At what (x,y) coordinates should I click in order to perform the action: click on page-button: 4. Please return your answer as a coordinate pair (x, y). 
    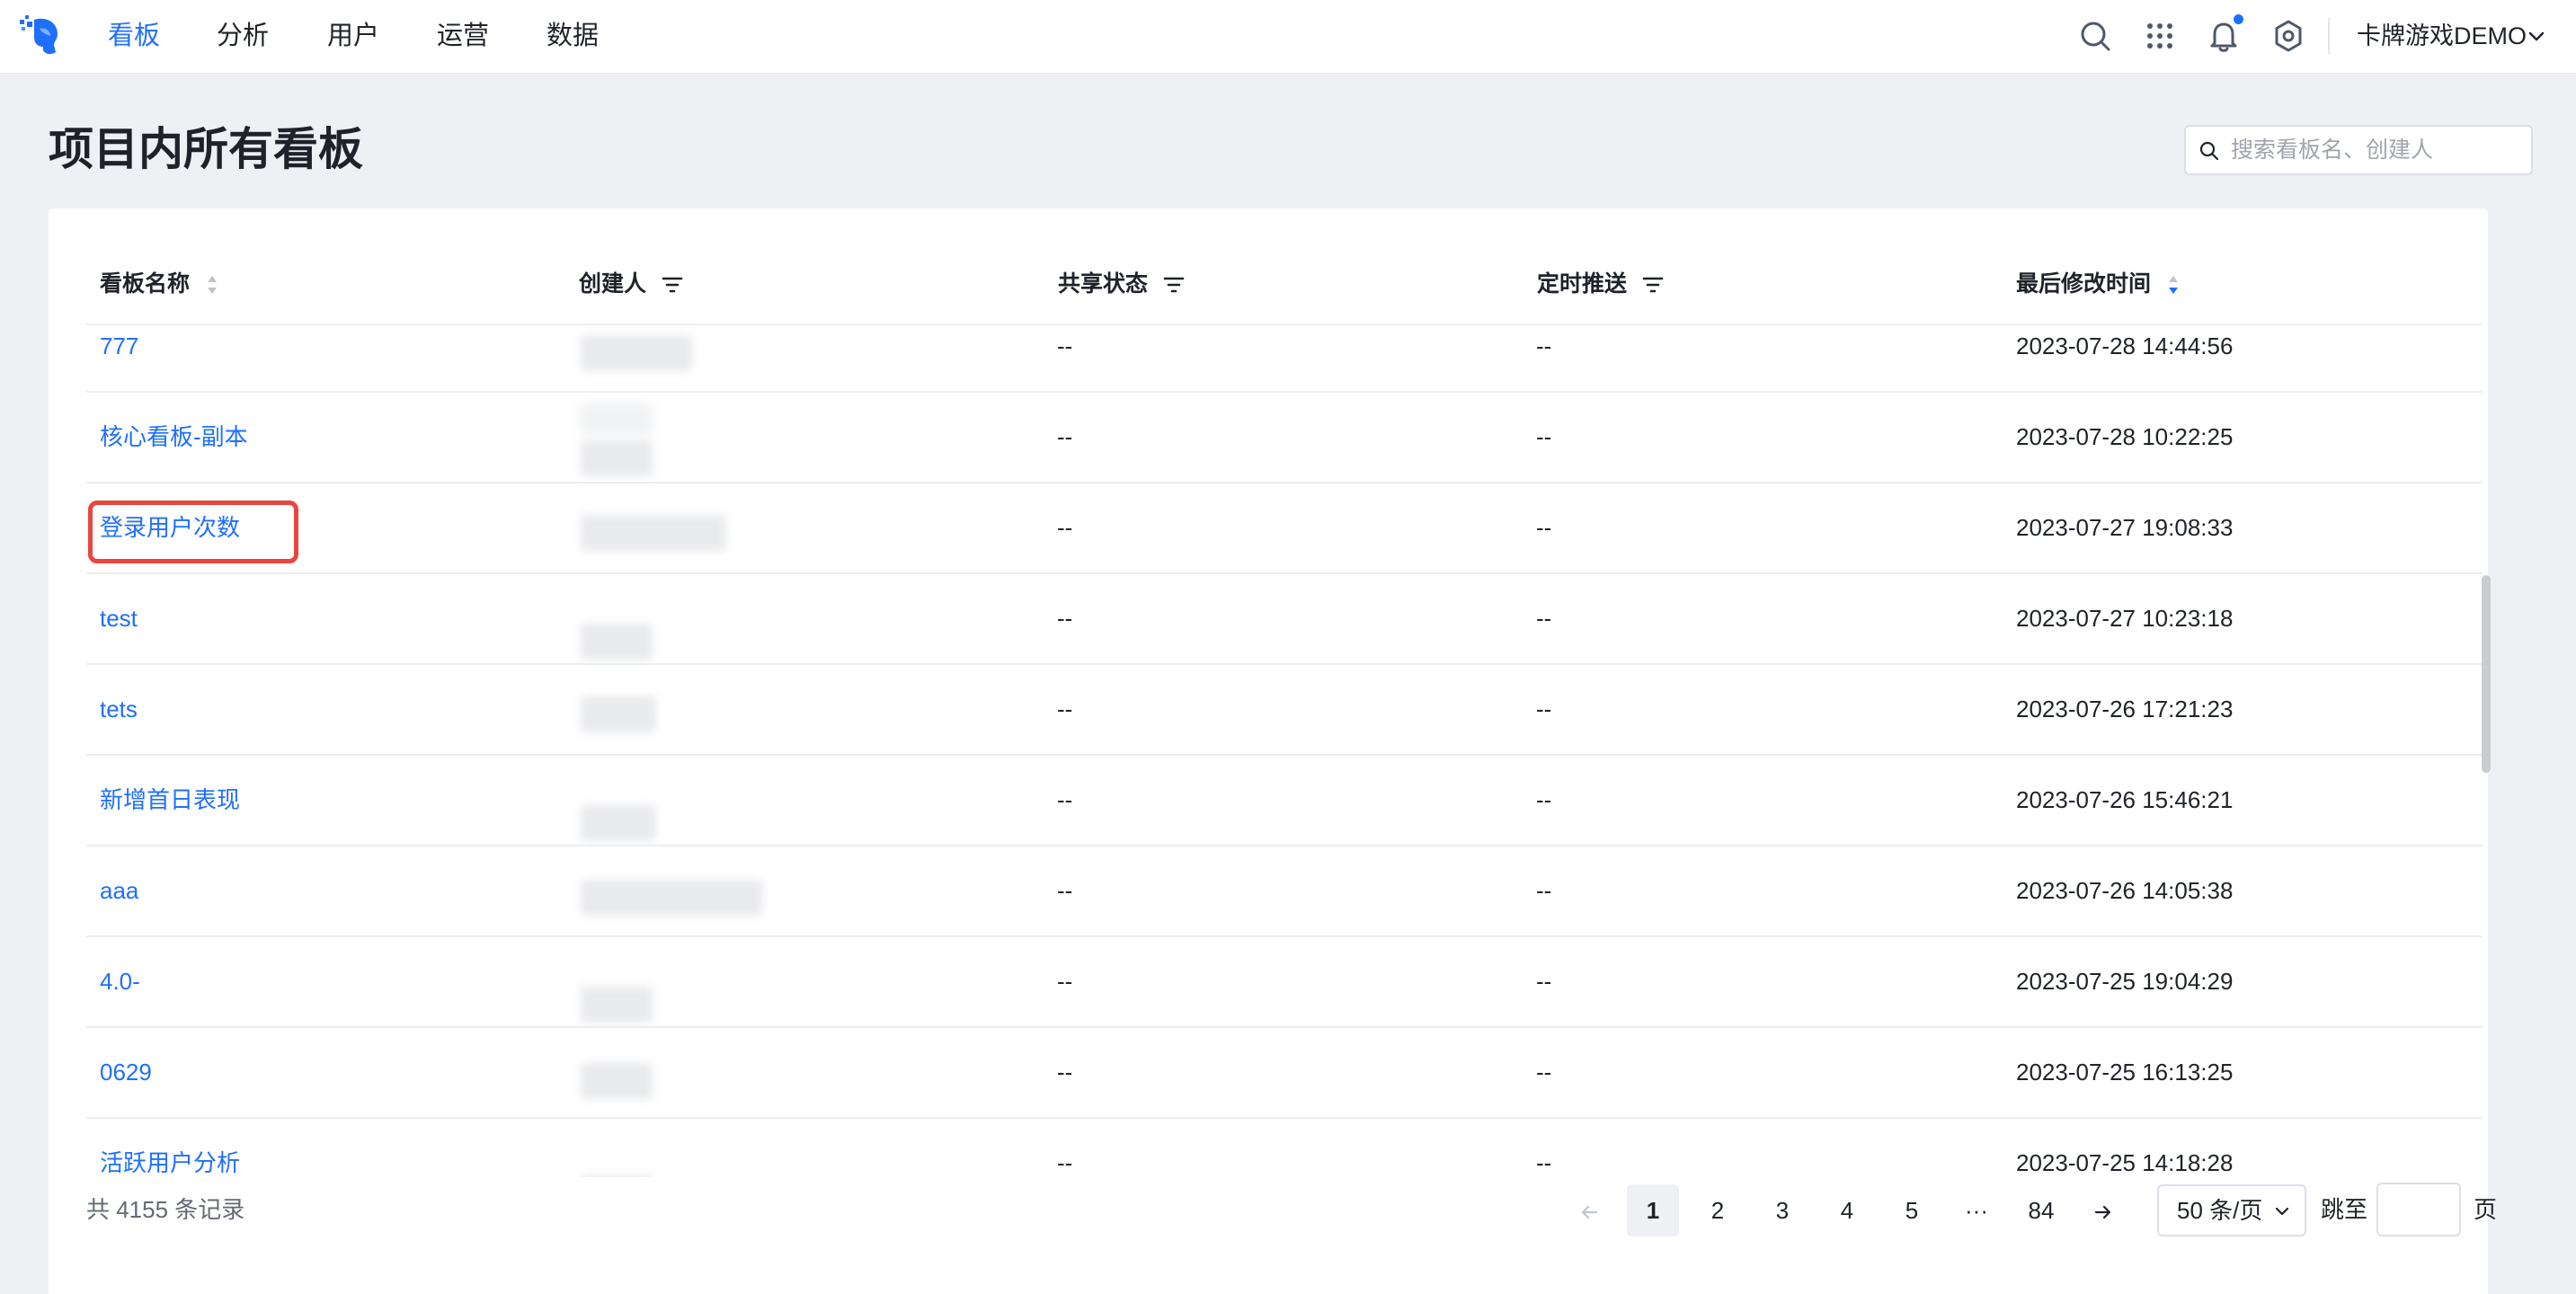
    Looking at the image, I should click on (1847, 1210).